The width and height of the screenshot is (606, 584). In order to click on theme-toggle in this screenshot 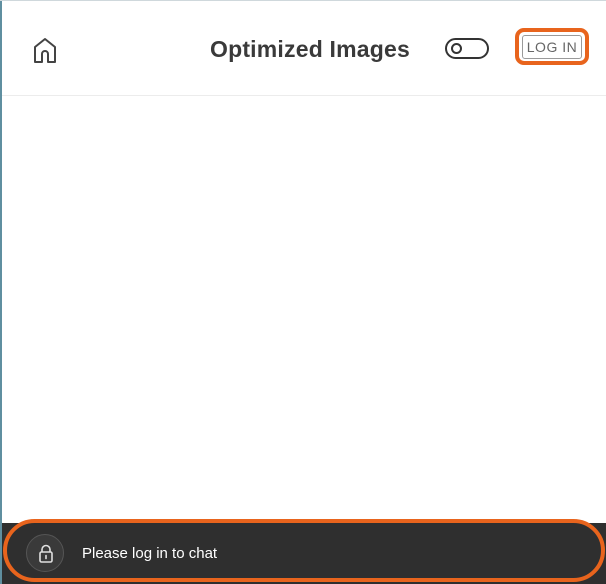, I will do `click(467, 48)`.